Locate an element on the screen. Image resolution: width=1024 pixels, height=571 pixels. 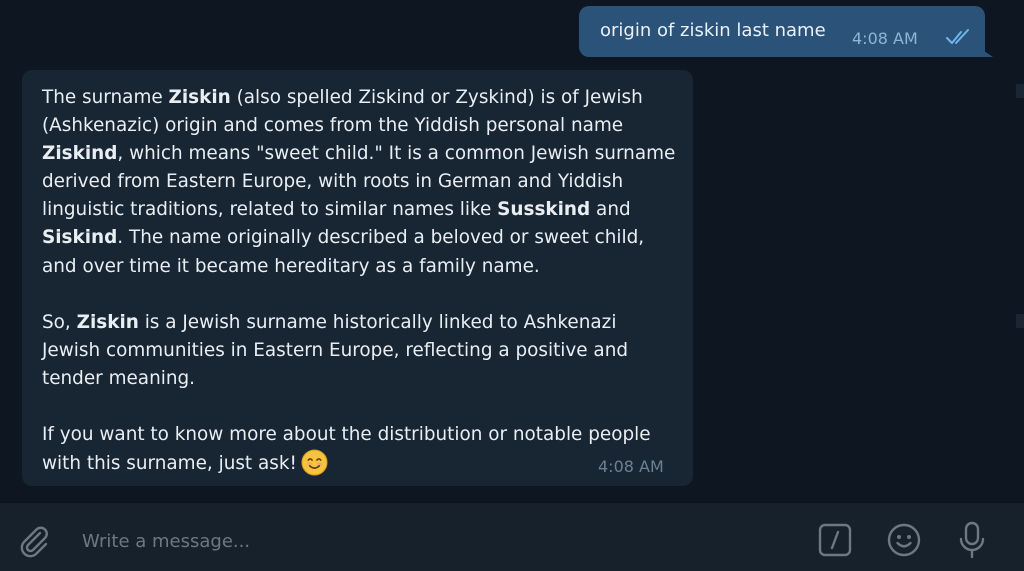
scrollbar-track is located at coordinates (1020, 234).